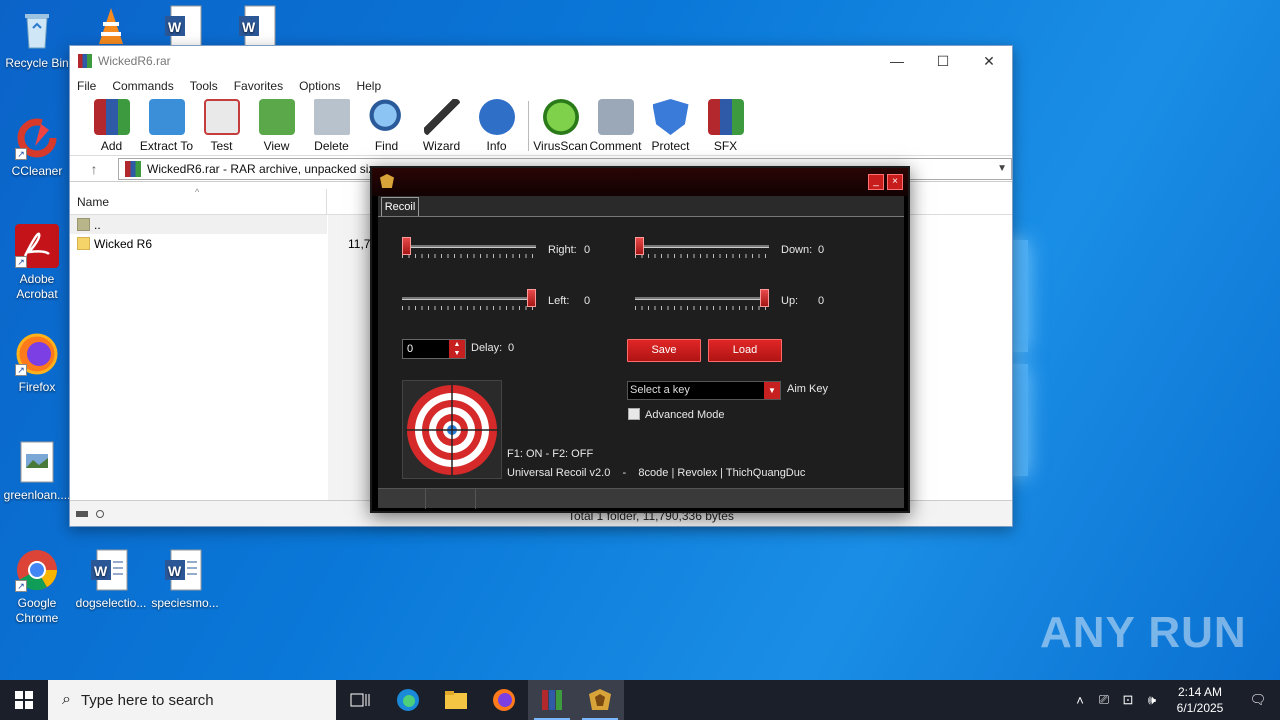 This screenshot has height=720, width=1280. I want to click on edge-icon, so click(408, 700).